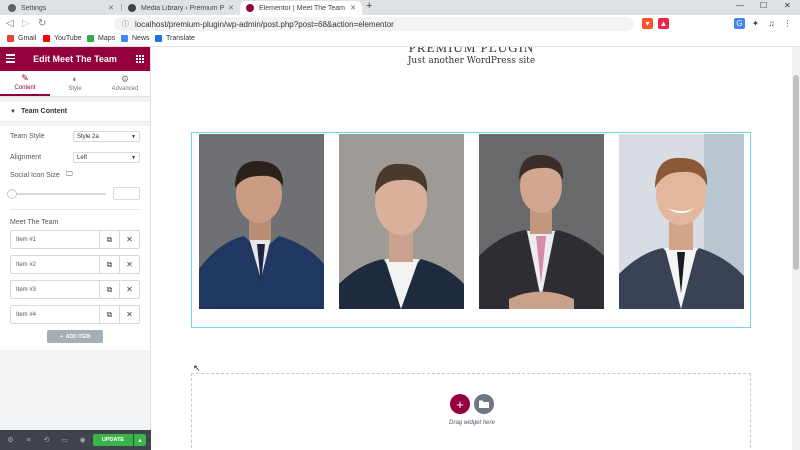  I want to click on hamburger-icon, so click(10, 59).